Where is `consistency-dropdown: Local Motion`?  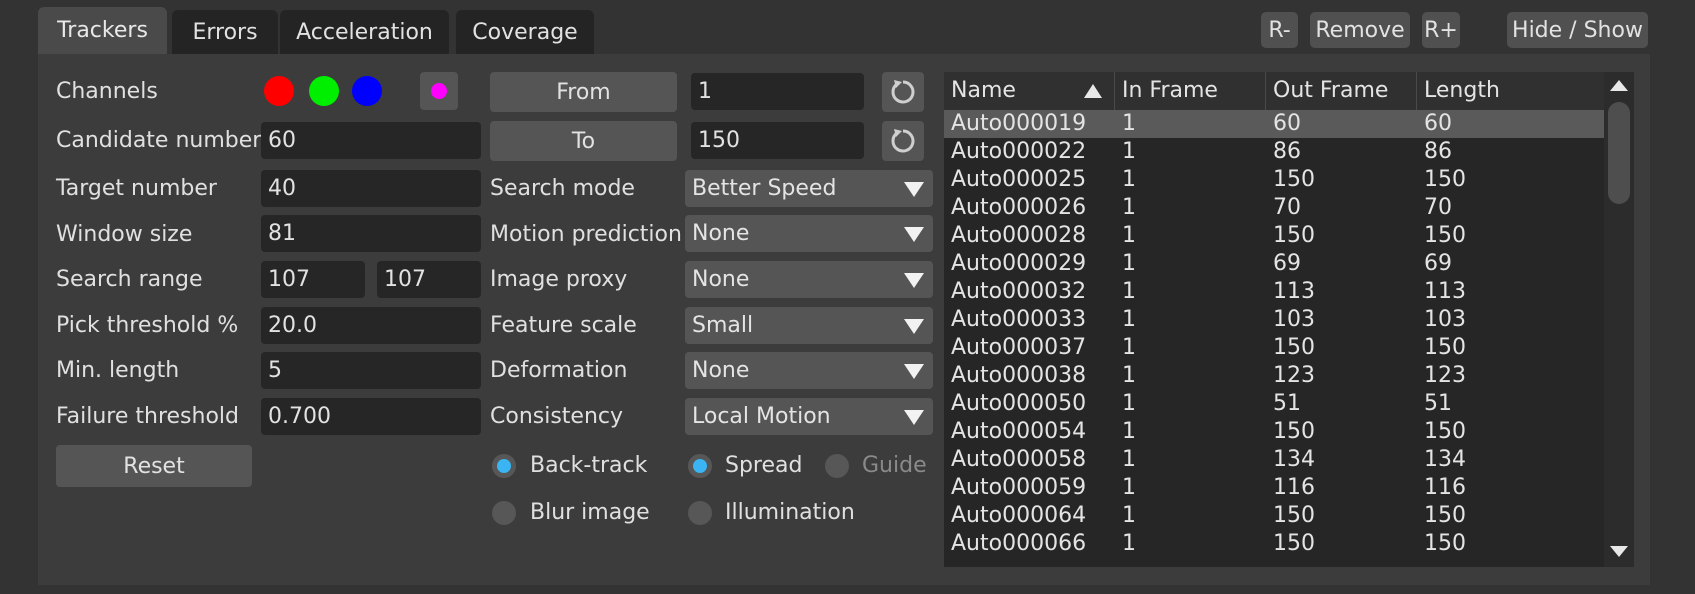 consistency-dropdown: Local Motion is located at coordinates (809, 416).